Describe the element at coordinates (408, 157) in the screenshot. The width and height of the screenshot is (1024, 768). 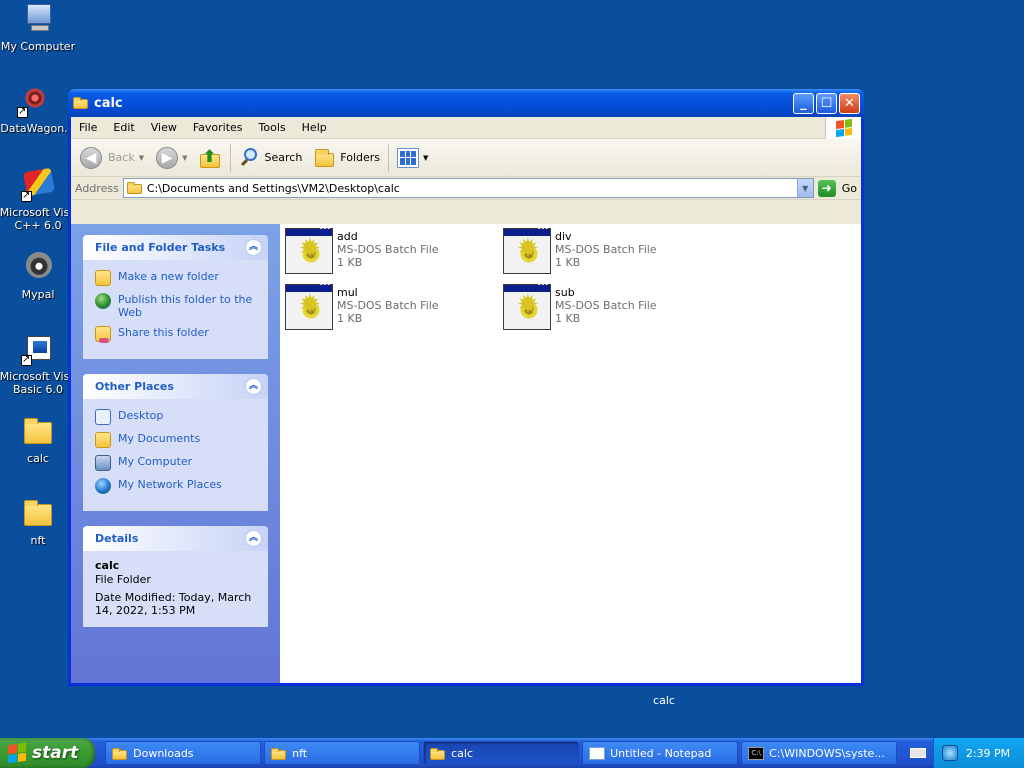
I see `views-icon` at that location.